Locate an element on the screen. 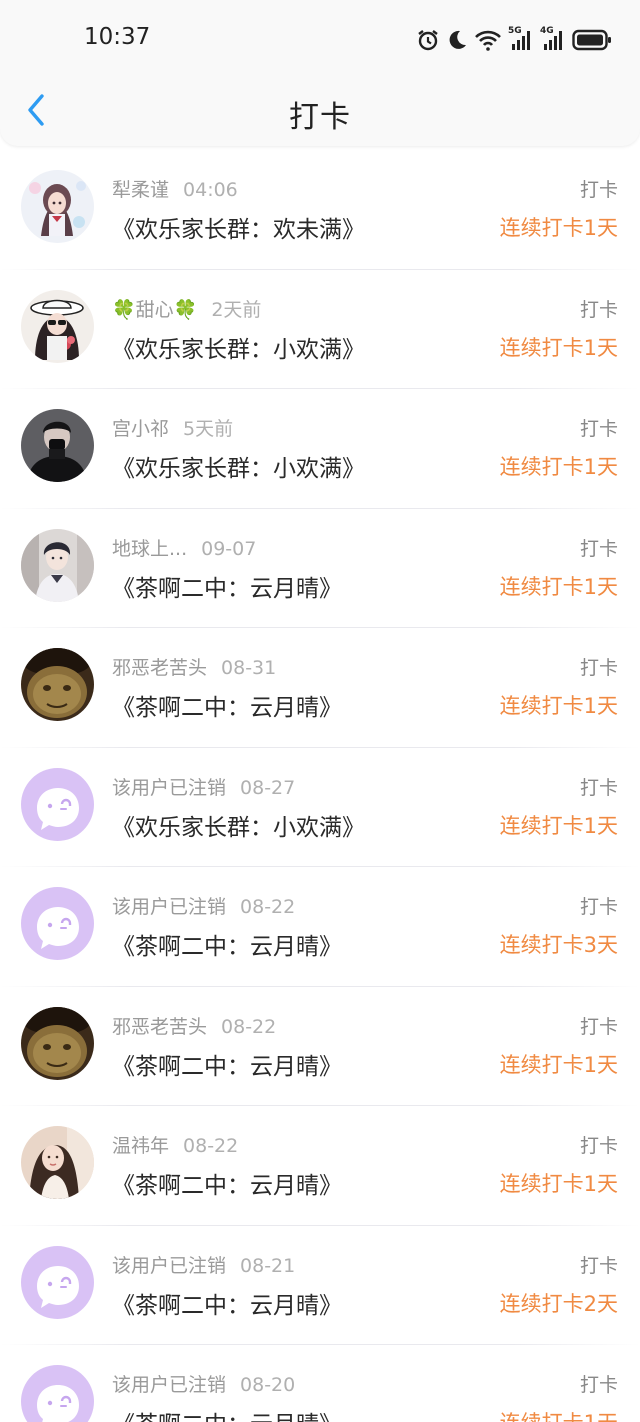  user-line: 该用户已注销 08-21 is located at coordinates (203, 1264).